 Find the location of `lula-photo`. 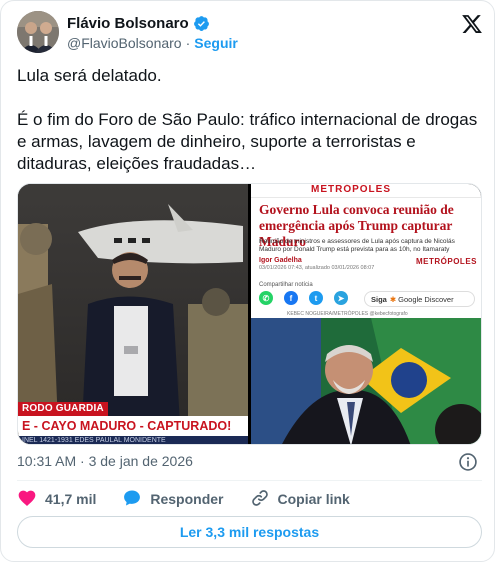

lula-photo is located at coordinates (366, 381).